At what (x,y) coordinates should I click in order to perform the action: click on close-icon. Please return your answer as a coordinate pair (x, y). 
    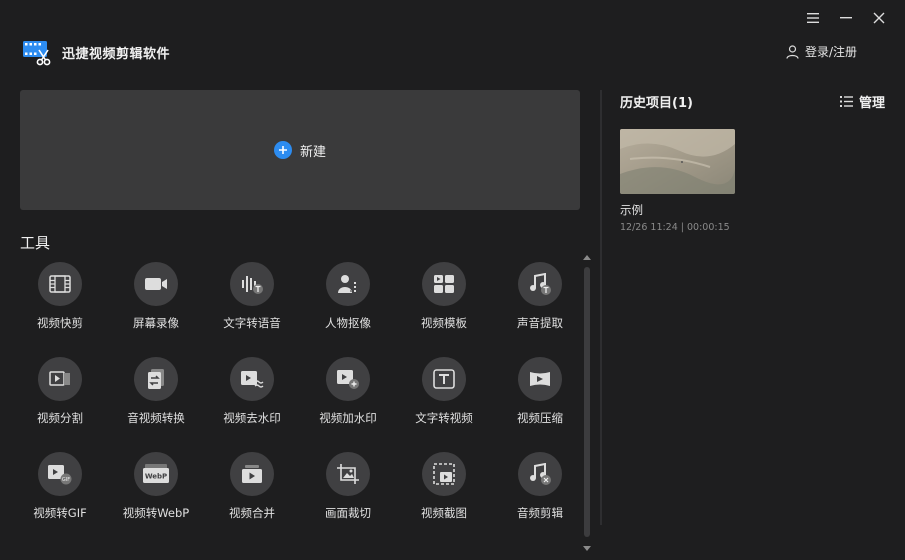
    Looking at the image, I should click on (878, 18).